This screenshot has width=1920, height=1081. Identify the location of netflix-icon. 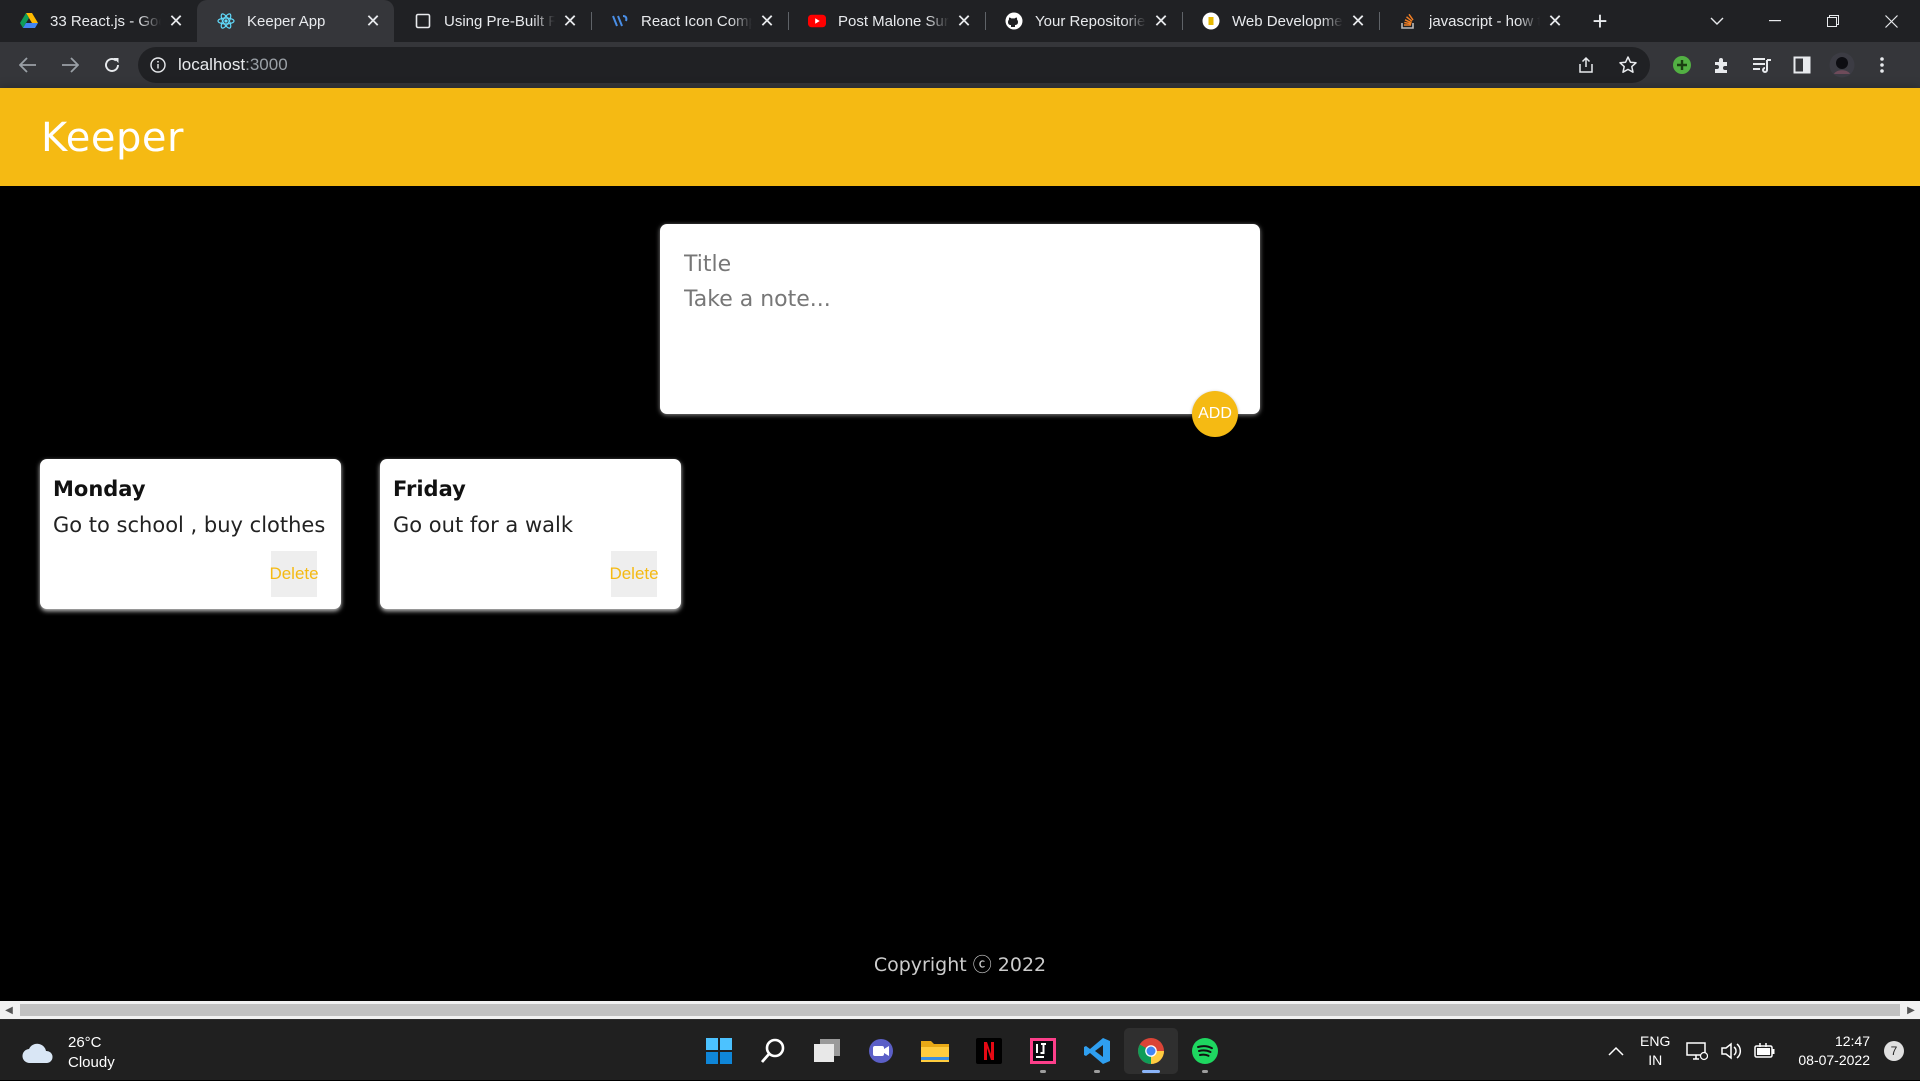
(989, 1051).